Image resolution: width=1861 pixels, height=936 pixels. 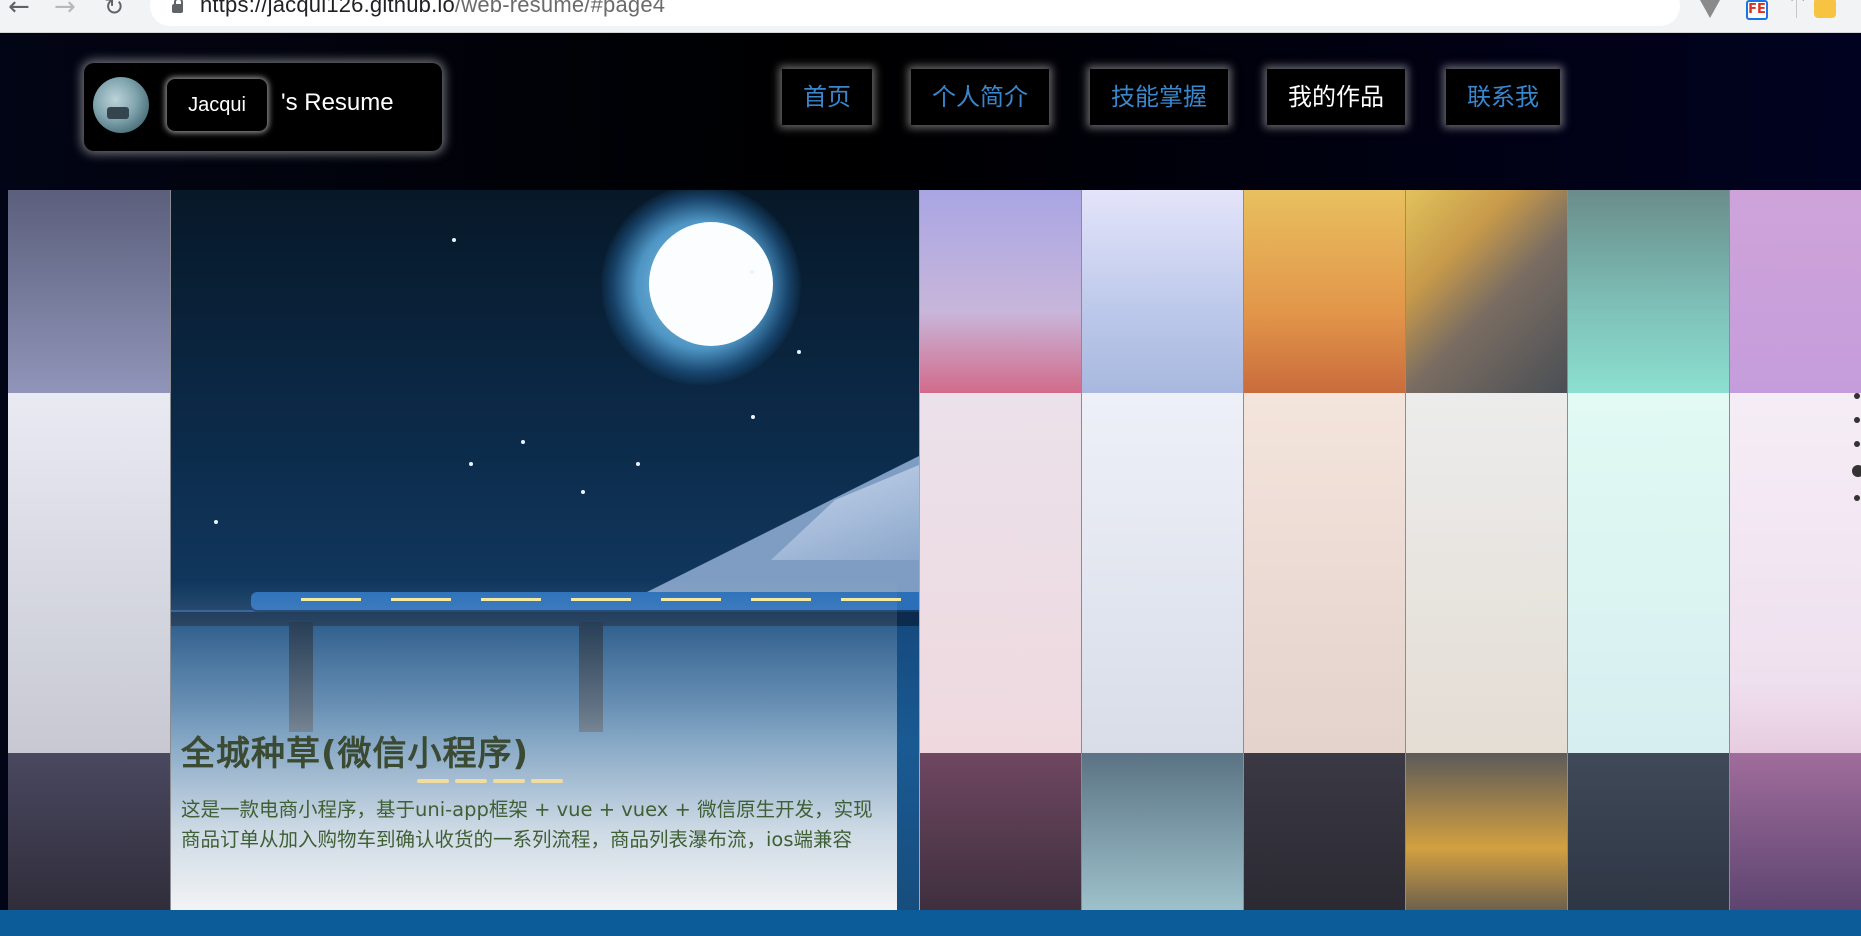 I want to click on work-title: 全城种草(微信小程序), so click(x=355, y=754).